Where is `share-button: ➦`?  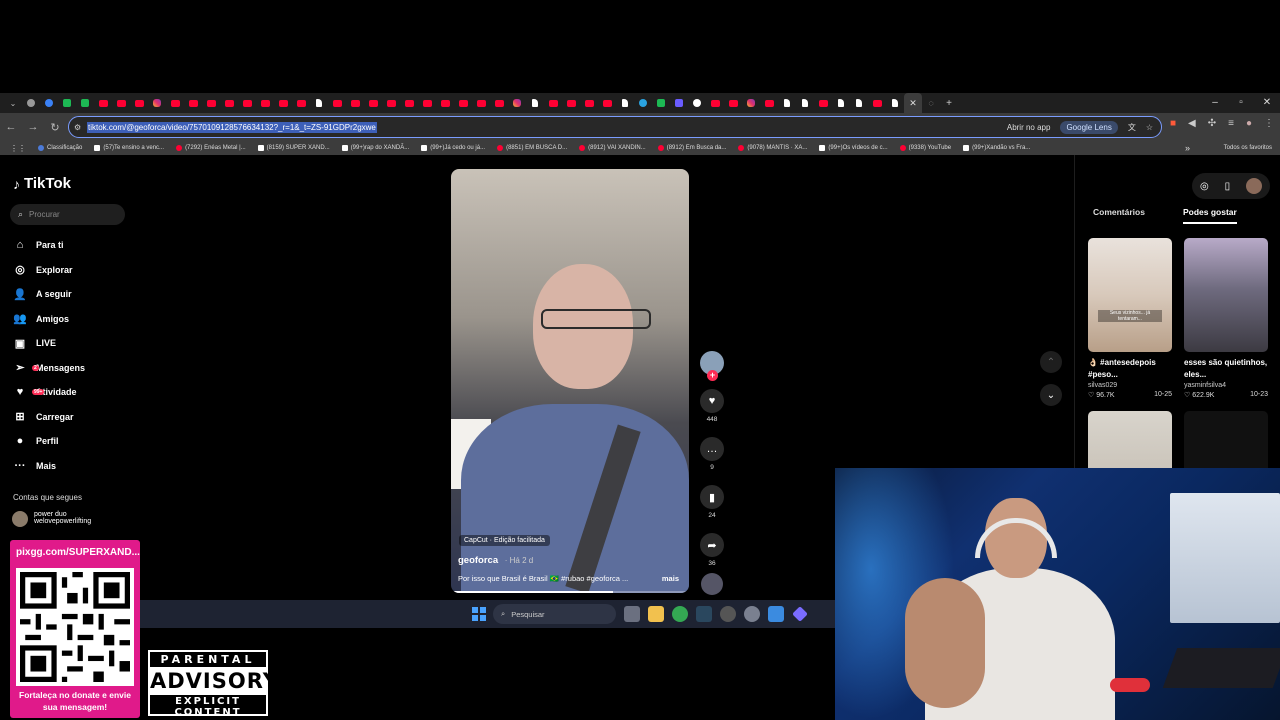
share-button: ➦ is located at coordinates (712, 545).